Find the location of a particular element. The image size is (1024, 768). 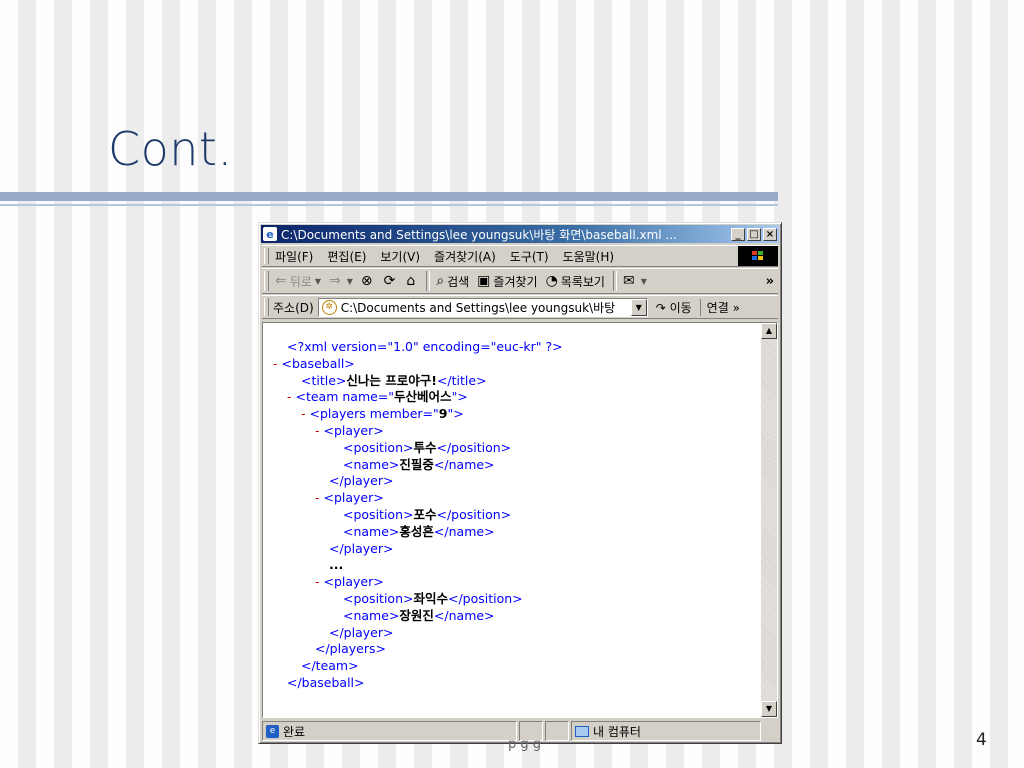

menu-favorites: 즐겨찾기(A) is located at coordinates (465, 256).